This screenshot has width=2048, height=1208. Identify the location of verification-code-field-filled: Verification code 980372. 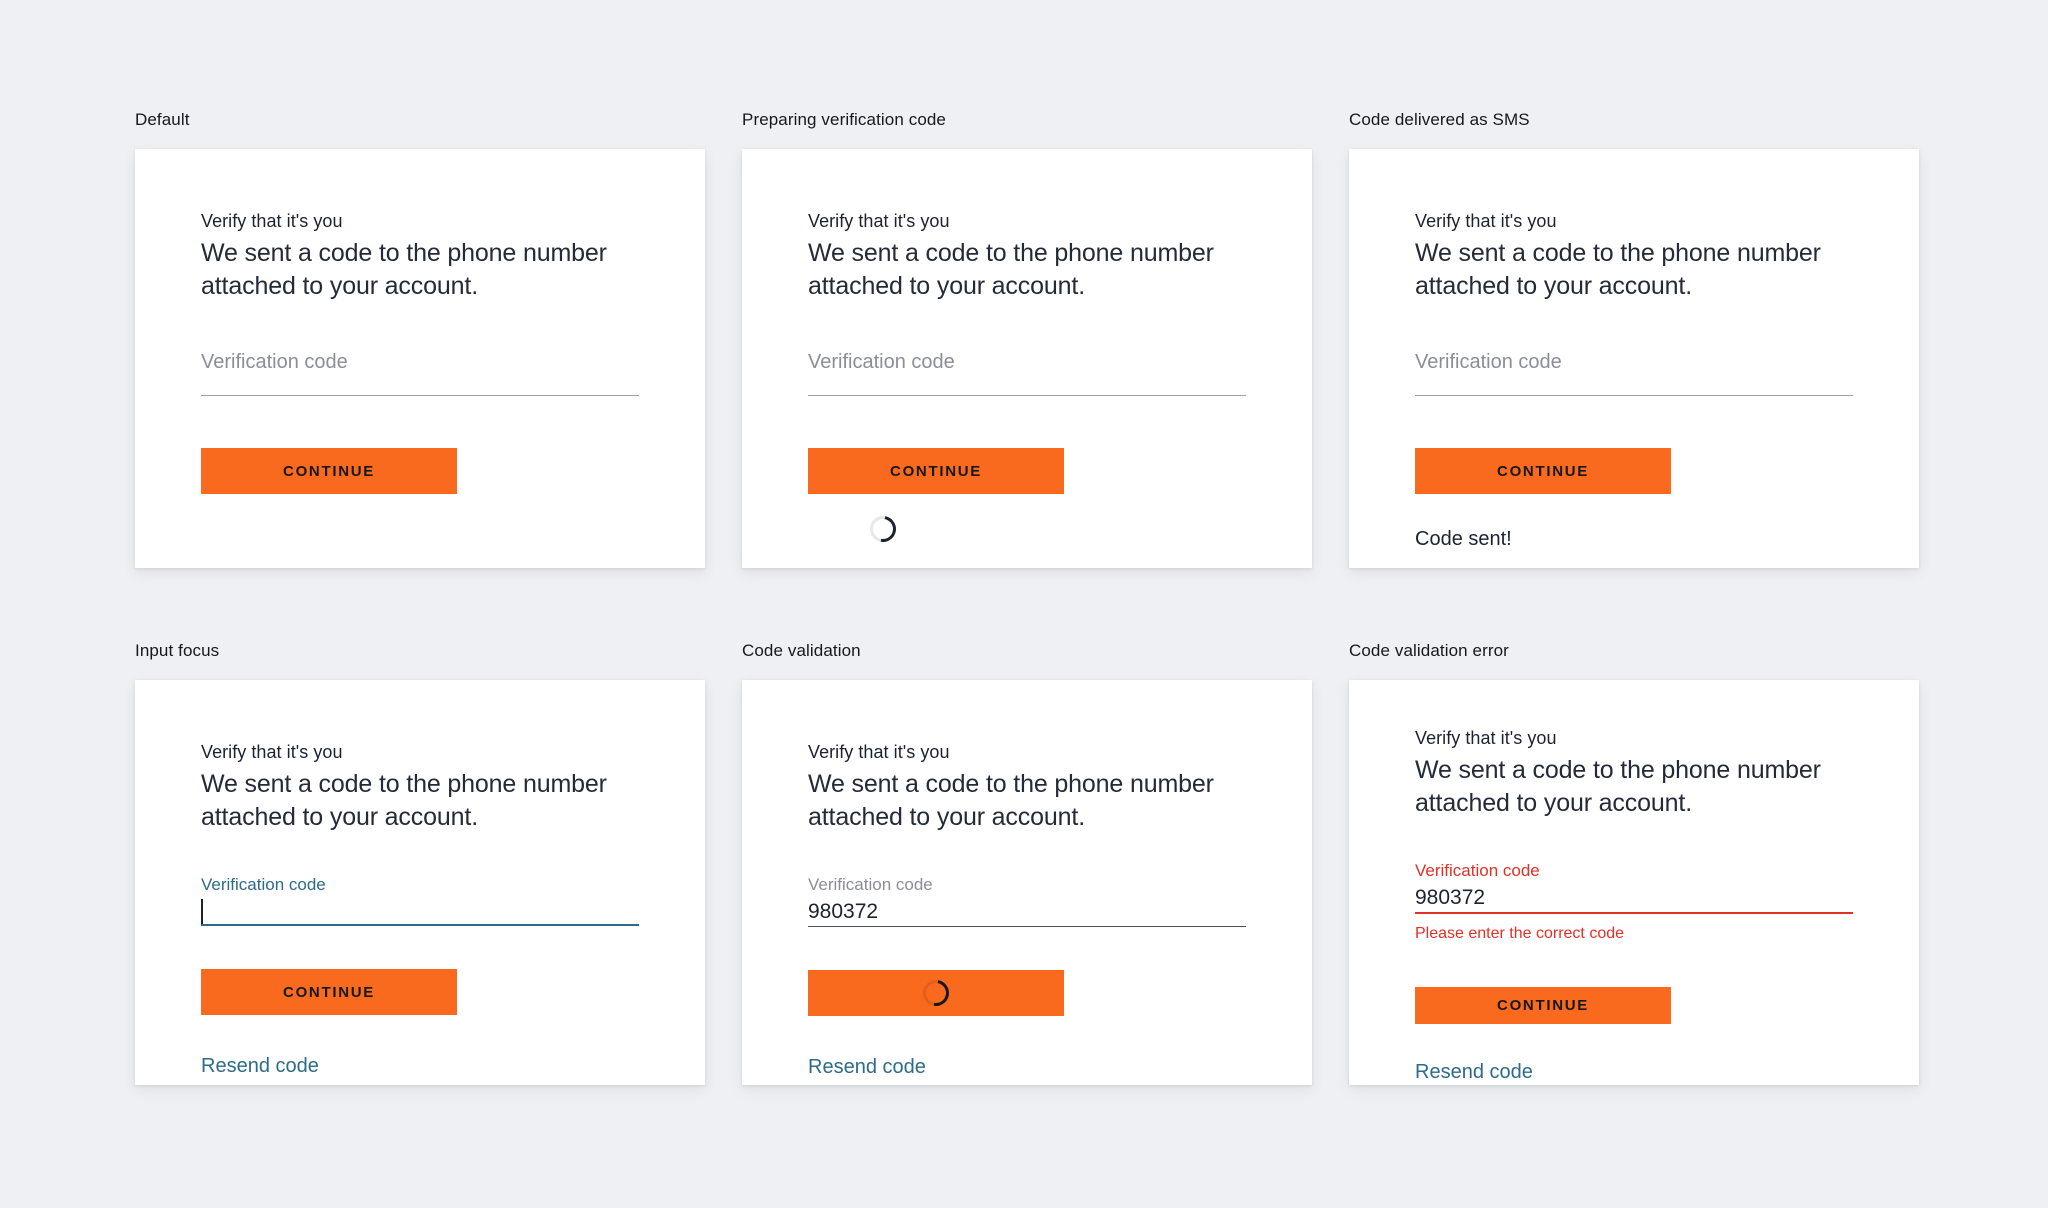
(1027, 900).